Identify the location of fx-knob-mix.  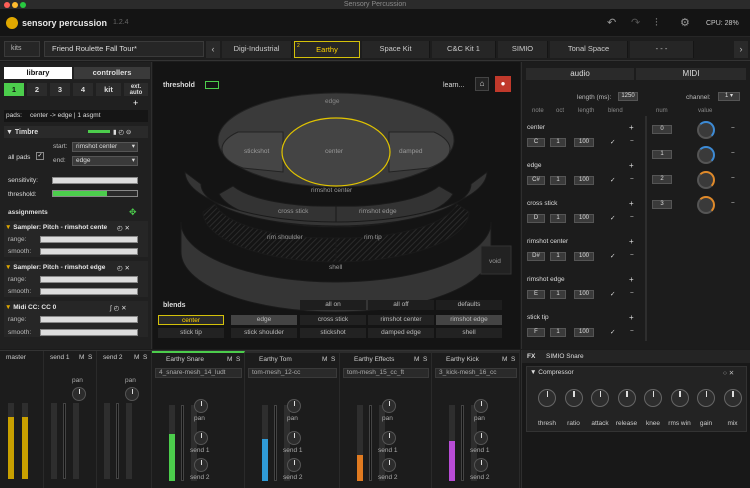
(732, 398).